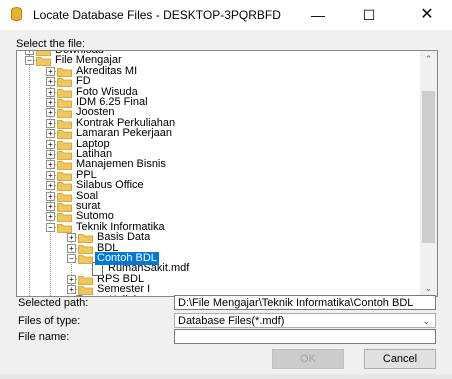  Describe the element at coordinates (217, 53) in the screenshot. I see `tree-item: + Download` at that location.